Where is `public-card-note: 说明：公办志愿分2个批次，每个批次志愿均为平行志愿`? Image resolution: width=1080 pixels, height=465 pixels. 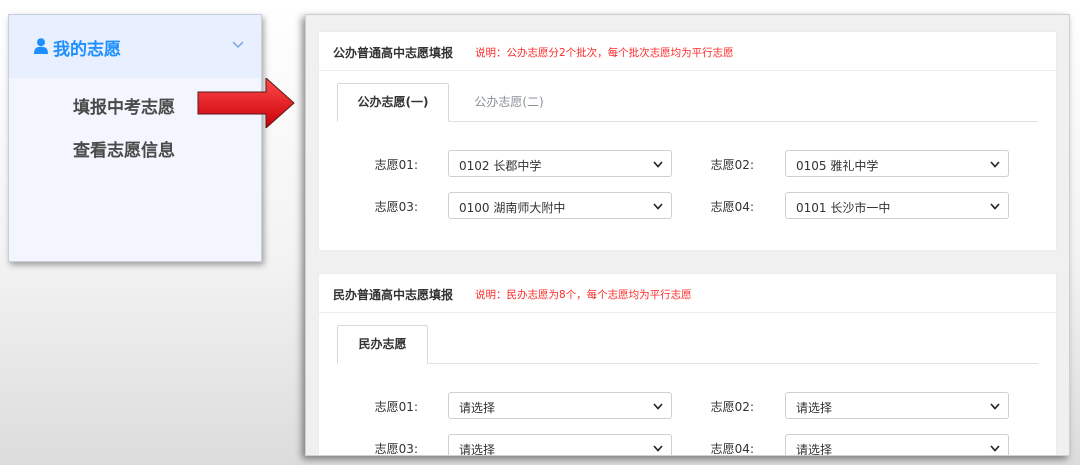 public-card-note: 说明：公办志愿分2个批次，每个批次志愿均为平行志愿 is located at coordinates (604, 53).